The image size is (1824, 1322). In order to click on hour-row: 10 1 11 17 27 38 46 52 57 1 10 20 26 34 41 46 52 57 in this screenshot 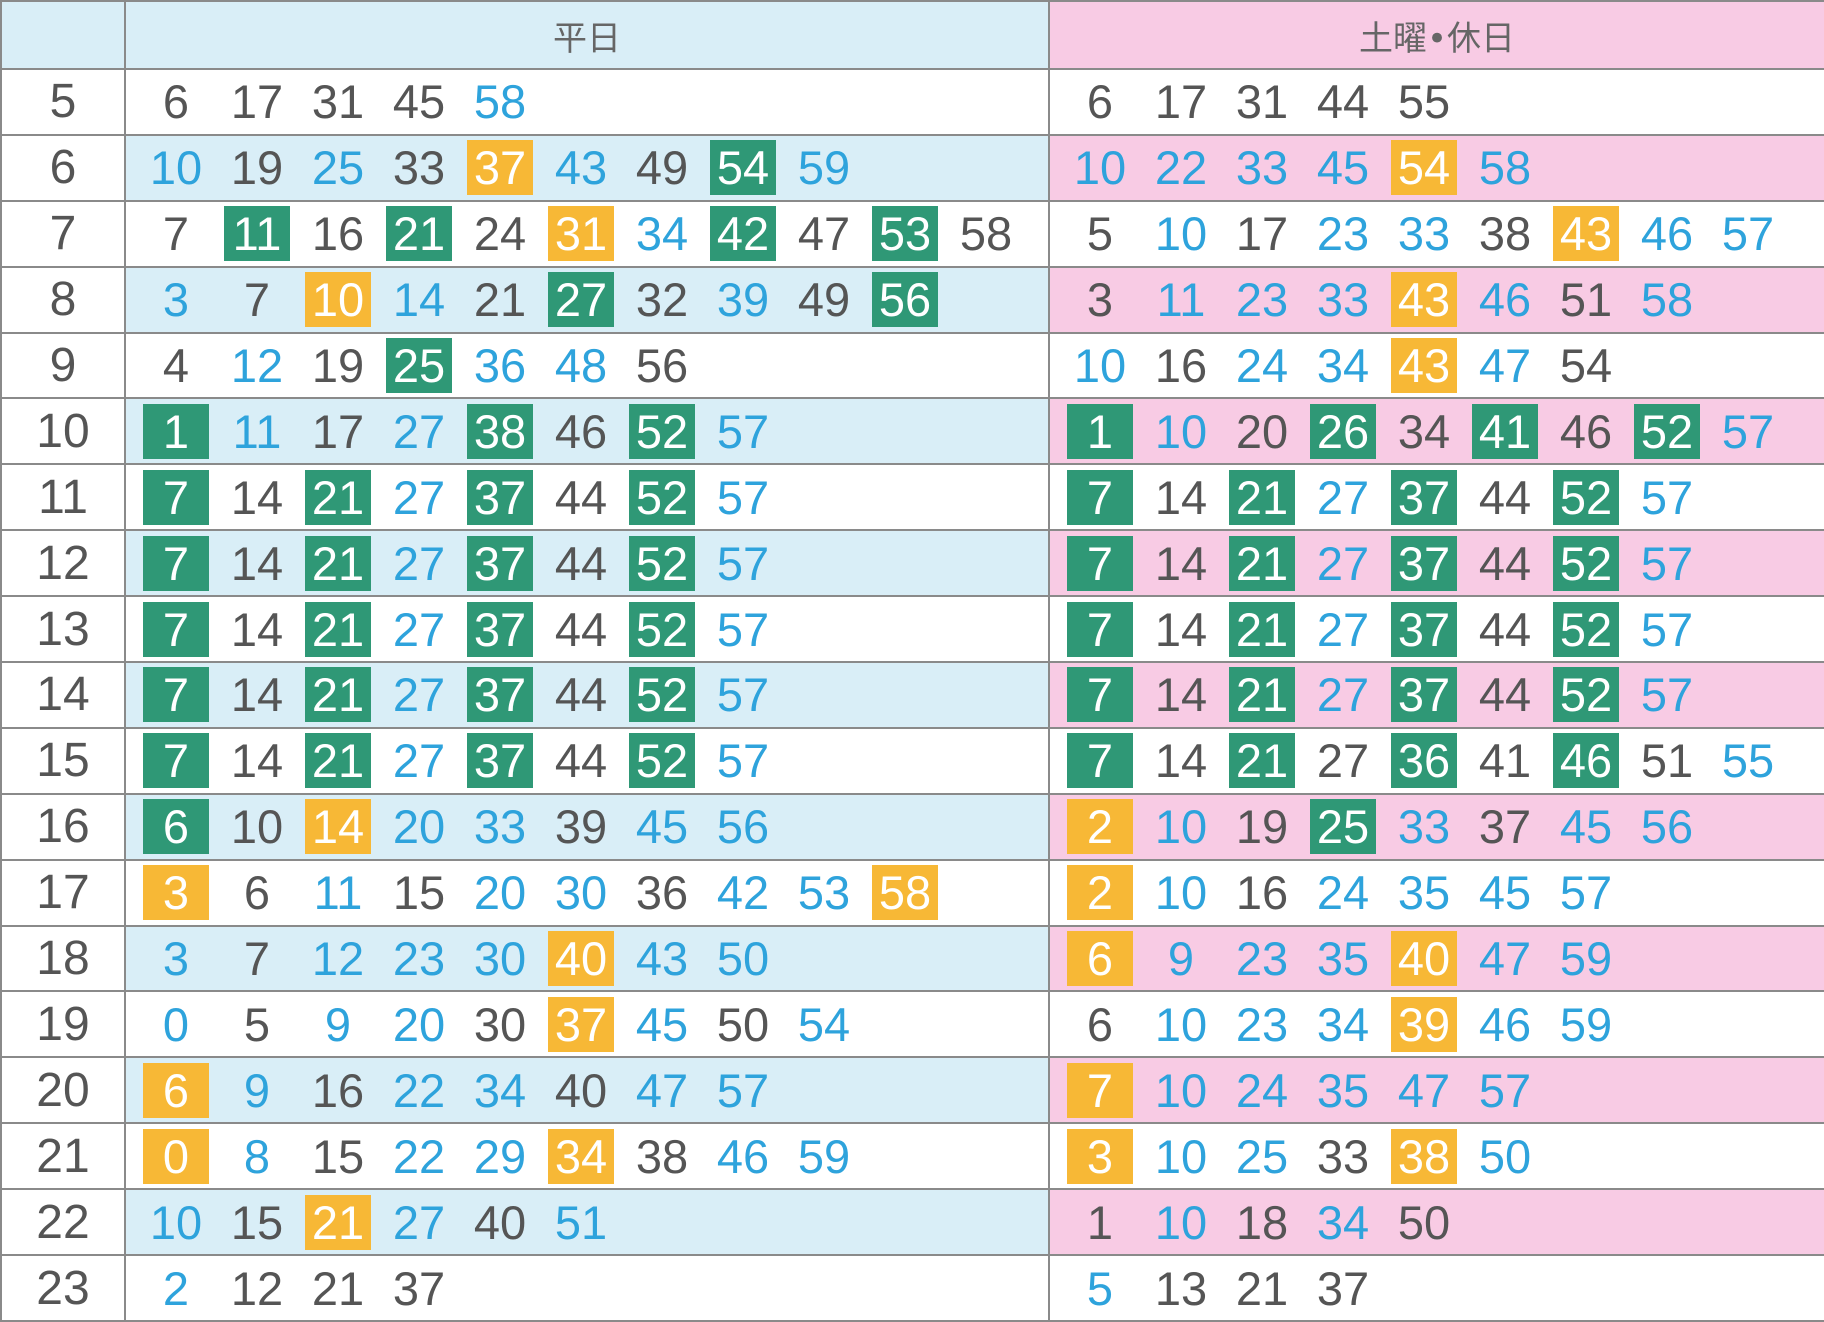, I will do `click(912, 431)`.